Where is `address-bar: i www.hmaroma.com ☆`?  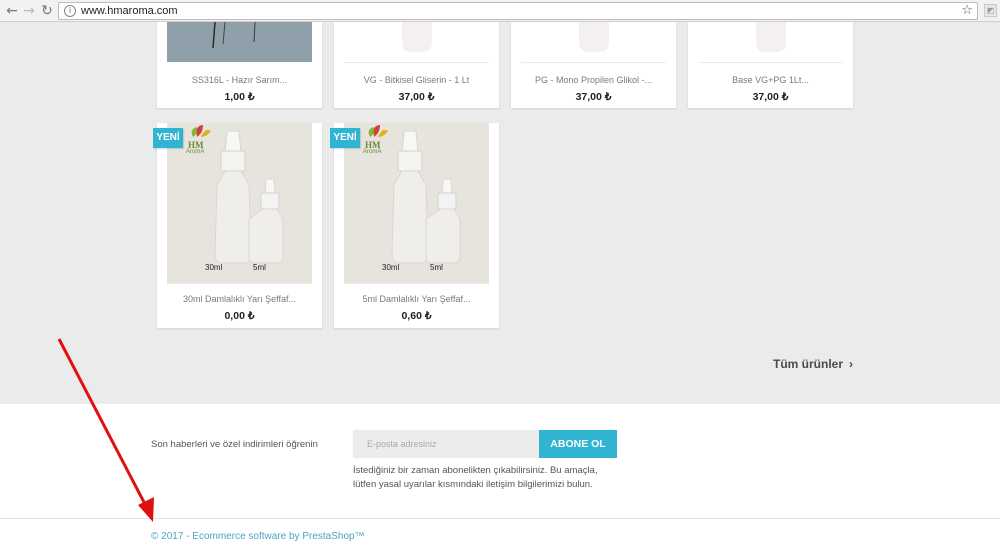
address-bar: i www.hmaroma.com ☆ is located at coordinates (518, 11).